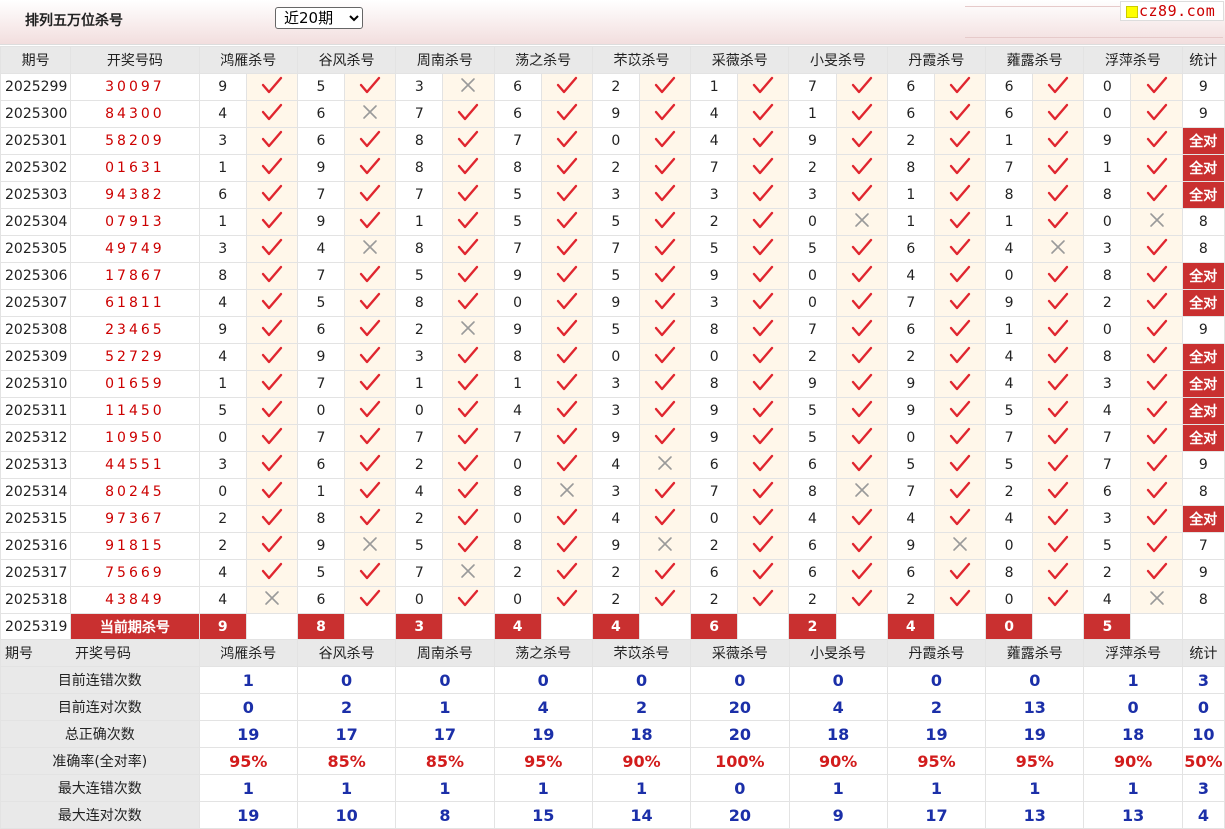 Image resolution: width=1225 pixels, height=829 pixels. Describe the element at coordinates (641, 815) in the screenshot. I see `stats-value: 14` at that location.